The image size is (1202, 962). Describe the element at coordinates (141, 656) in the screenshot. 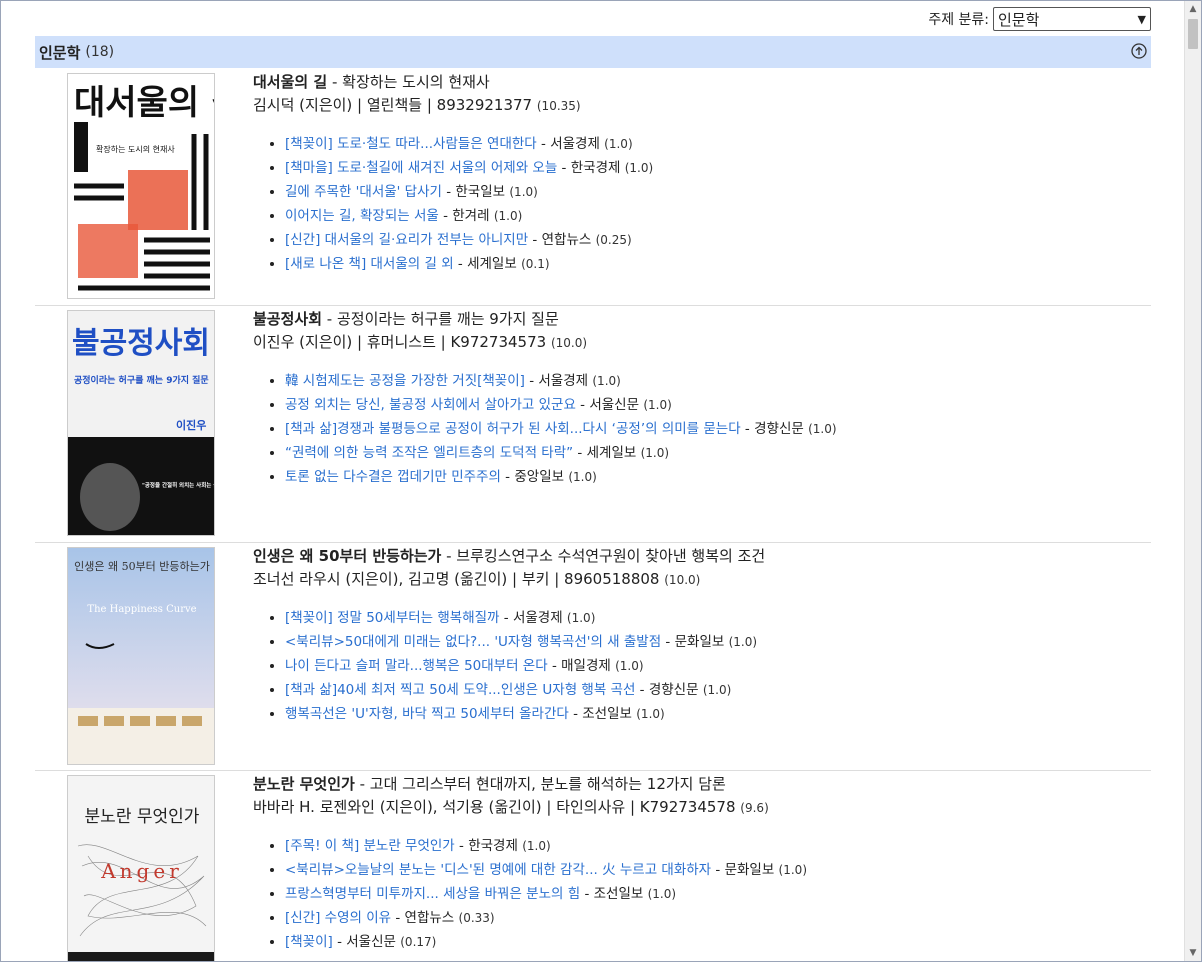

I see `book-cover: 인생은 왜 50부터 반등하는가 The Happiness Curve` at that location.